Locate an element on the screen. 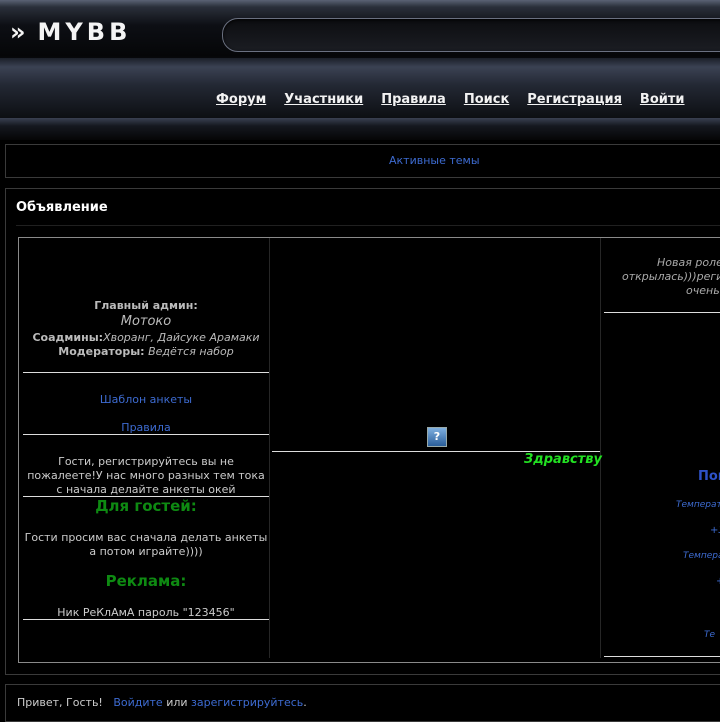 The image size is (720, 722). logo: » MYBB is located at coordinates (70, 33).